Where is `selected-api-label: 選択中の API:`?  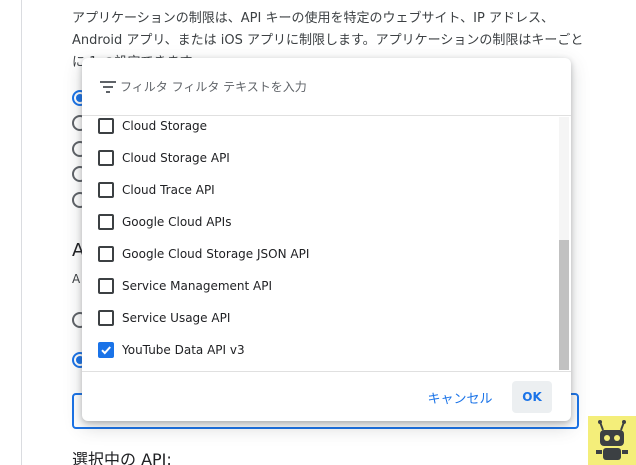 selected-api-label: 選択中の API: is located at coordinates (122, 457).